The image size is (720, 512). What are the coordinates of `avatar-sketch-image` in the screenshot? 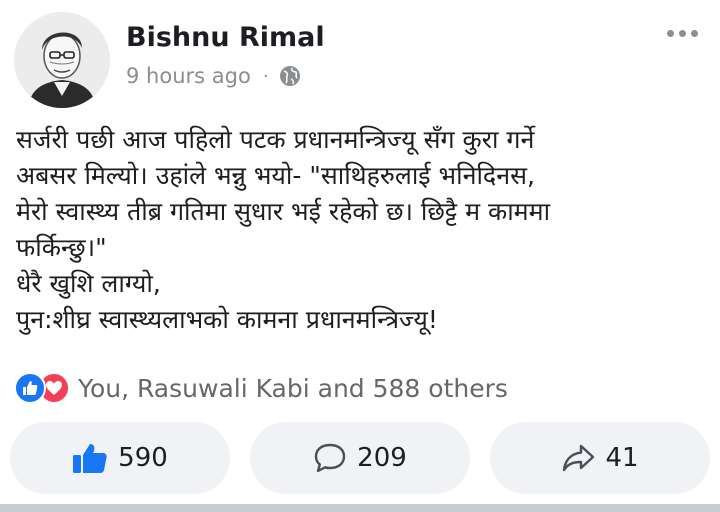 It's located at (62, 60).